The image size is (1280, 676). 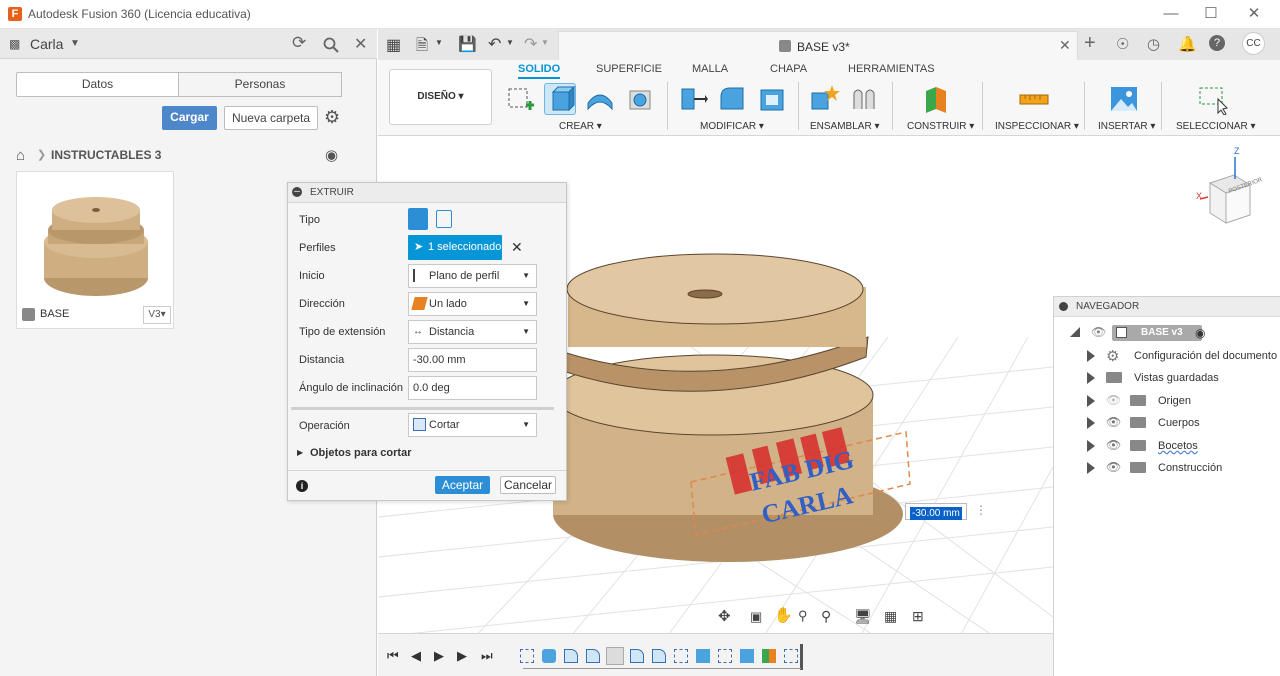 What do you see at coordinates (1126, 126) in the screenshot?
I see `group-insertar: INSERTAR ▾` at bounding box center [1126, 126].